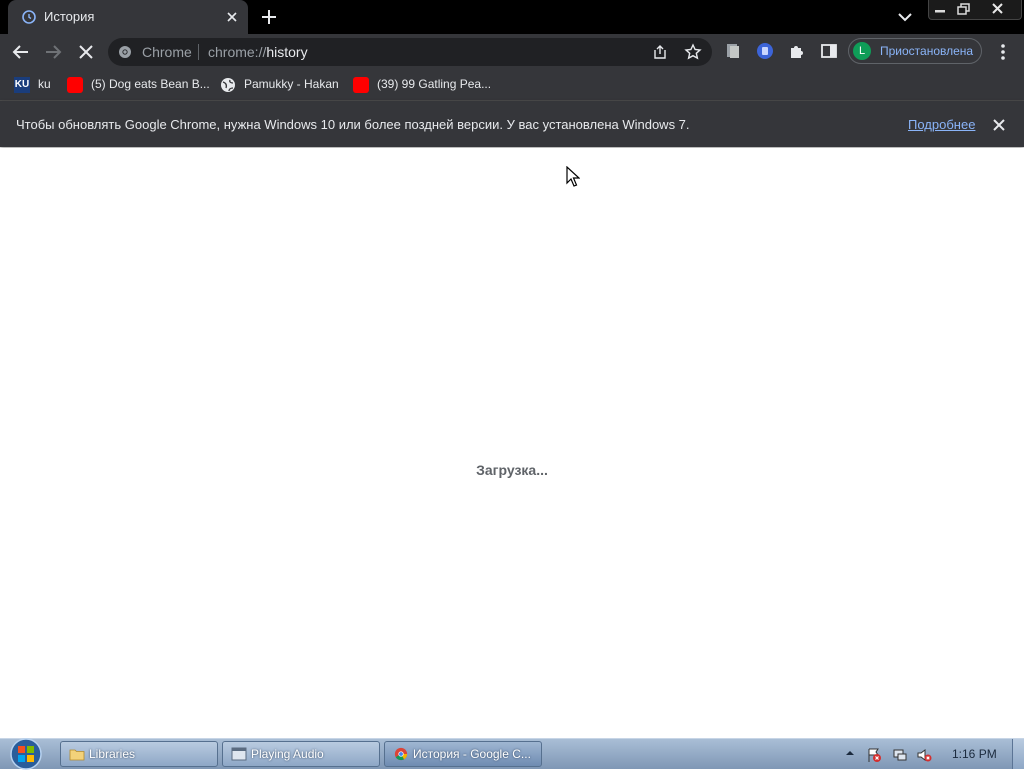 This screenshot has height=771, width=1024. What do you see at coordinates (228, 85) in the screenshot?
I see `globe-icon` at bounding box center [228, 85].